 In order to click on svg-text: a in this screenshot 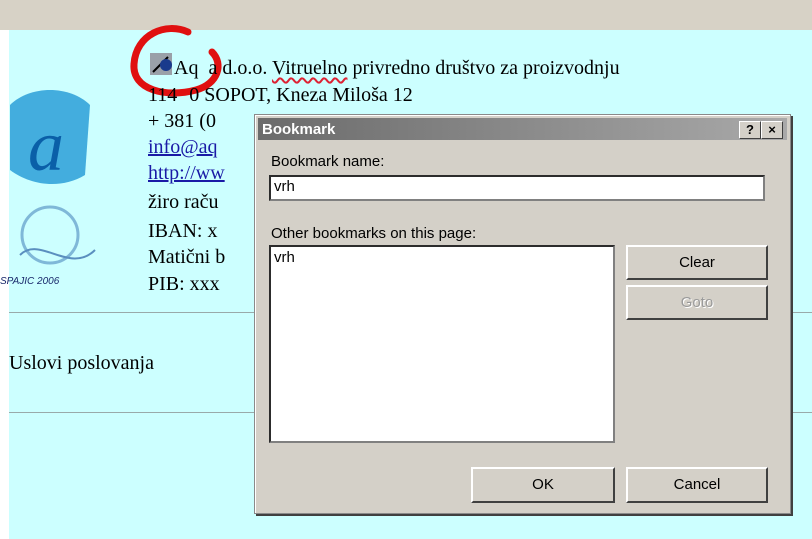, I will do `click(46, 146)`.